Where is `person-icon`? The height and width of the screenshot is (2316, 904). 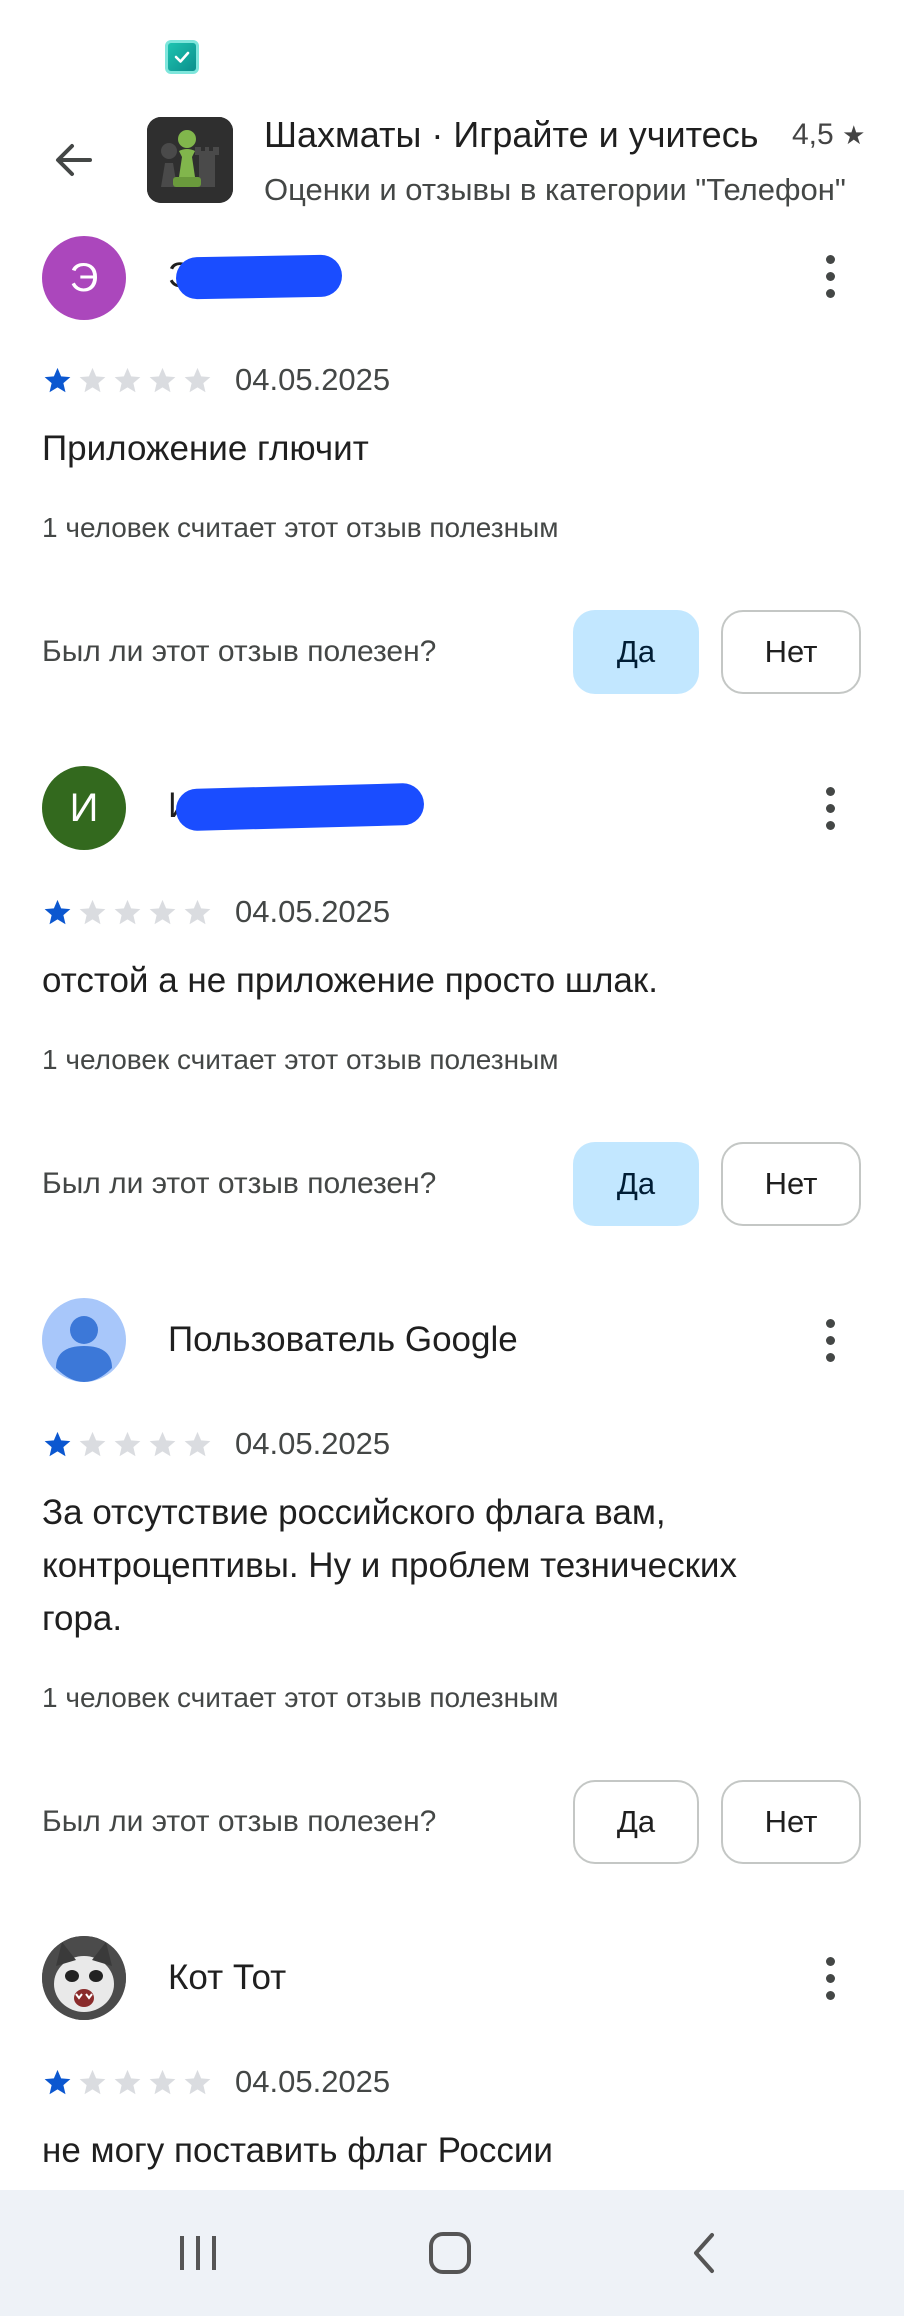
person-icon is located at coordinates (84, 1349).